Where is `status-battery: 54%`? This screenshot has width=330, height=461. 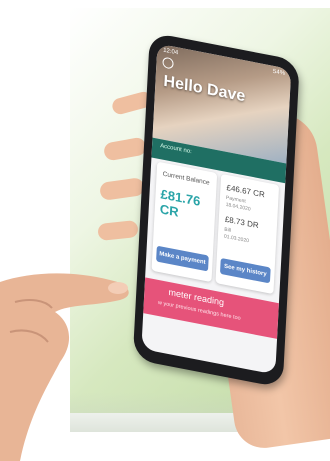
status-battery: 54% is located at coordinates (279, 73).